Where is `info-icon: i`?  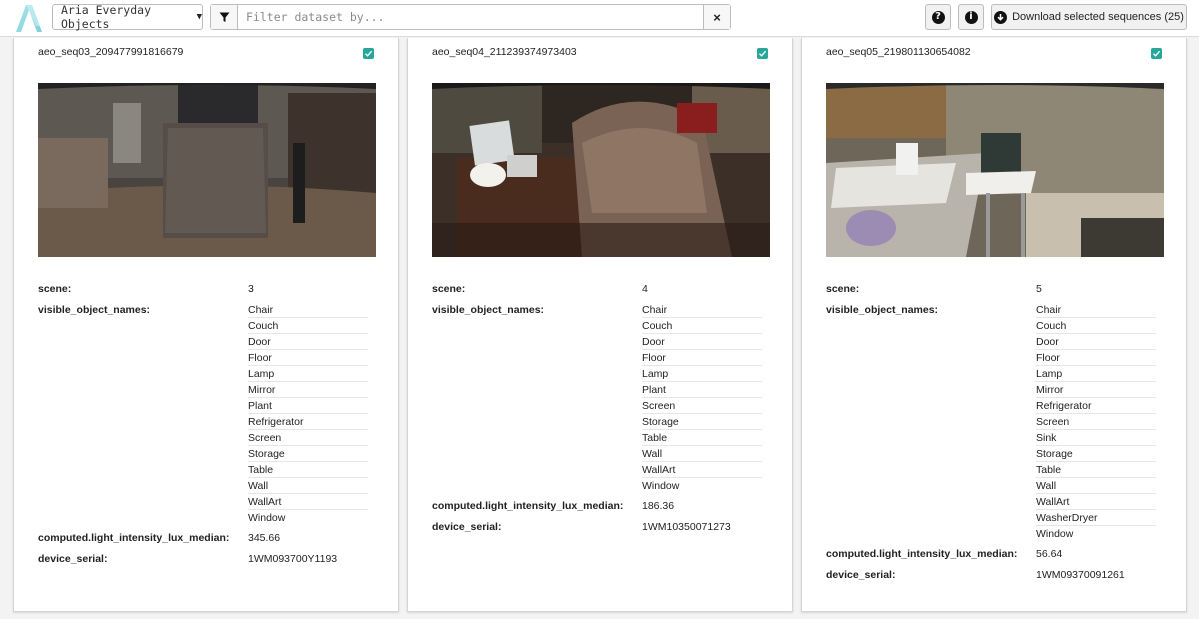
info-icon: i is located at coordinates (971, 17).